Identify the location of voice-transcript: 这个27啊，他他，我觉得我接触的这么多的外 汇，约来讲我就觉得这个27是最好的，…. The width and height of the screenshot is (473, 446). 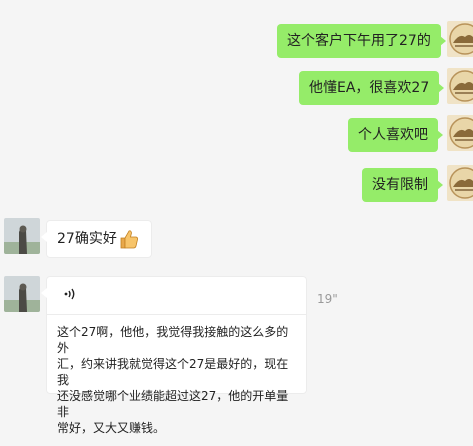
(173, 380).